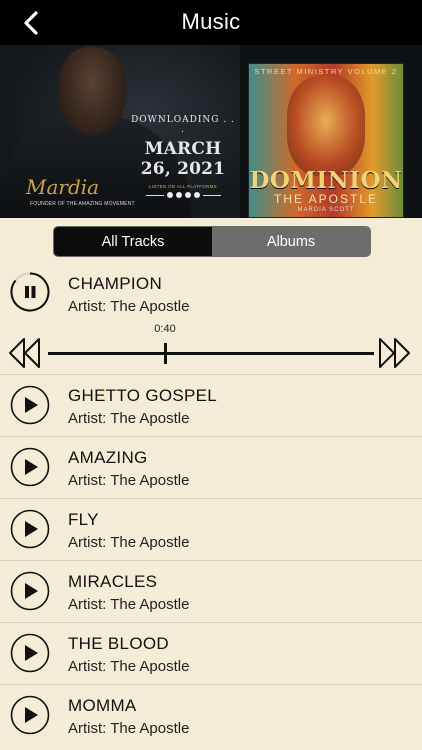  Describe the element at coordinates (211, 293) in the screenshot. I see `now-playing-row: CHAMPION Artist: The Apostle` at that location.